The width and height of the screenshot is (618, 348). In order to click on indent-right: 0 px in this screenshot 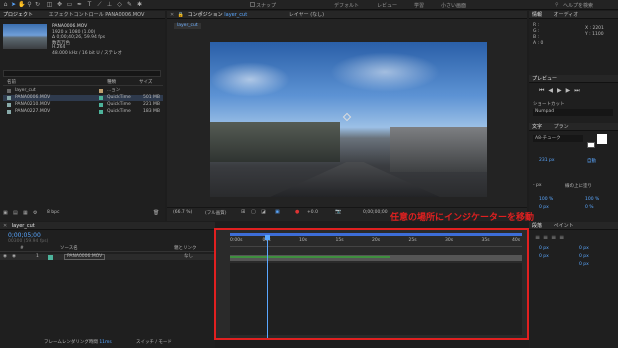, I will do `click(584, 248)`.